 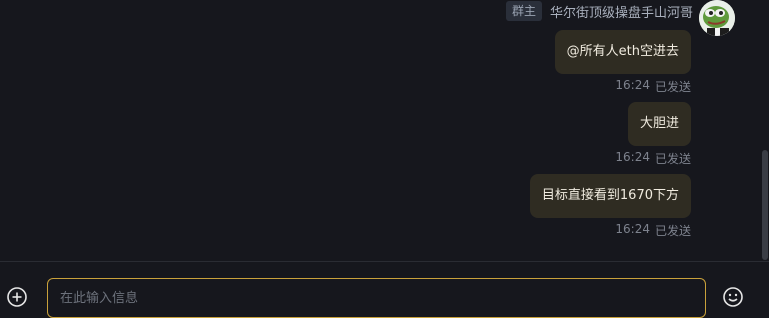 I want to click on message-meta-3: 16:24 已发送, so click(x=653, y=230).